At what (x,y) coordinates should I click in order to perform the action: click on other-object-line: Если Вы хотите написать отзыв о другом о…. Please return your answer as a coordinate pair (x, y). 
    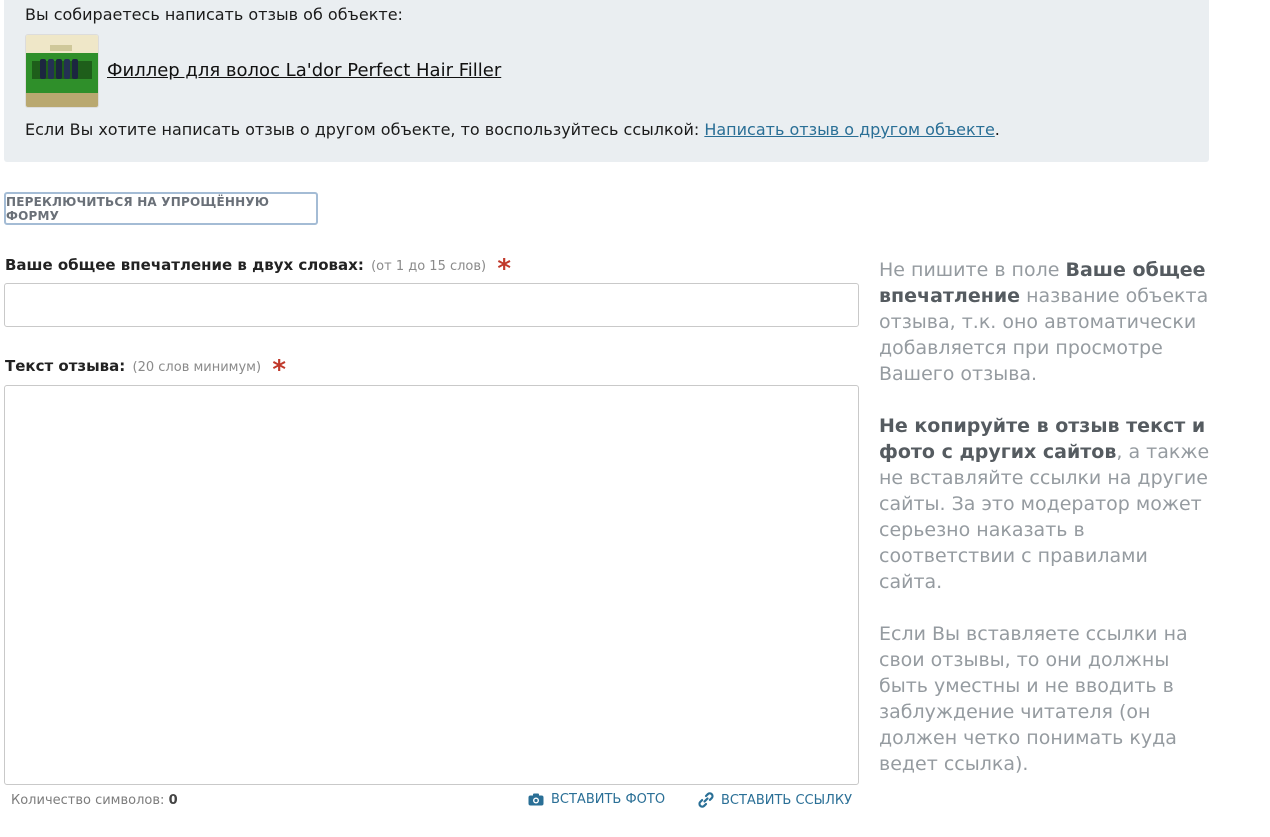
    Looking at the image, I should click on (512, 129).